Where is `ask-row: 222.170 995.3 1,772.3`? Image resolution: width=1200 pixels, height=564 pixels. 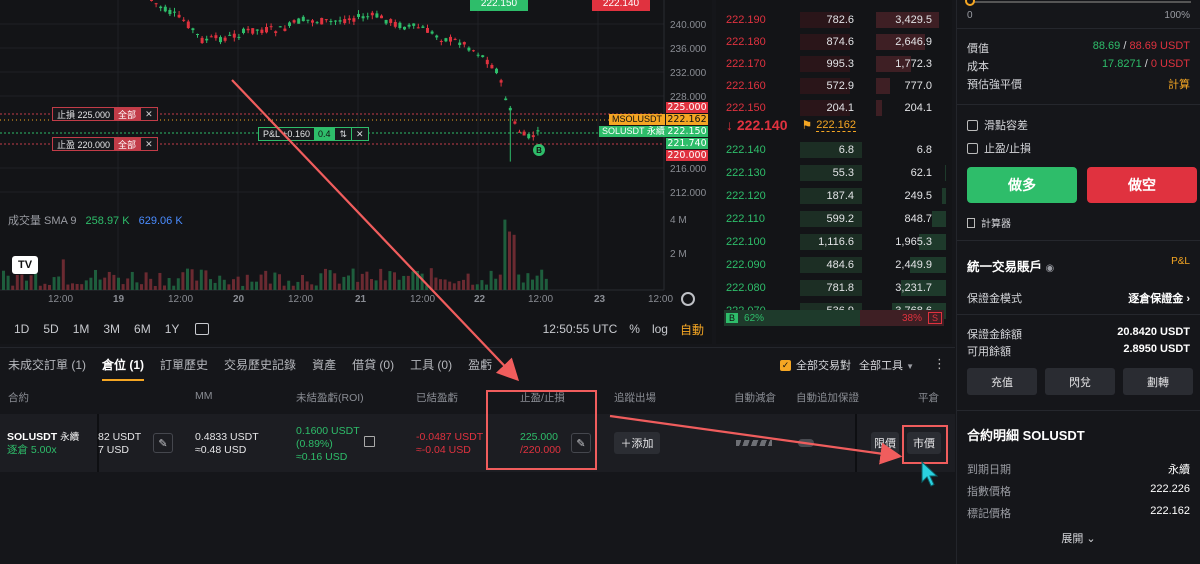 ask-row: 222.170 995.3 1,772.3 is located at coordinates (831, 64).